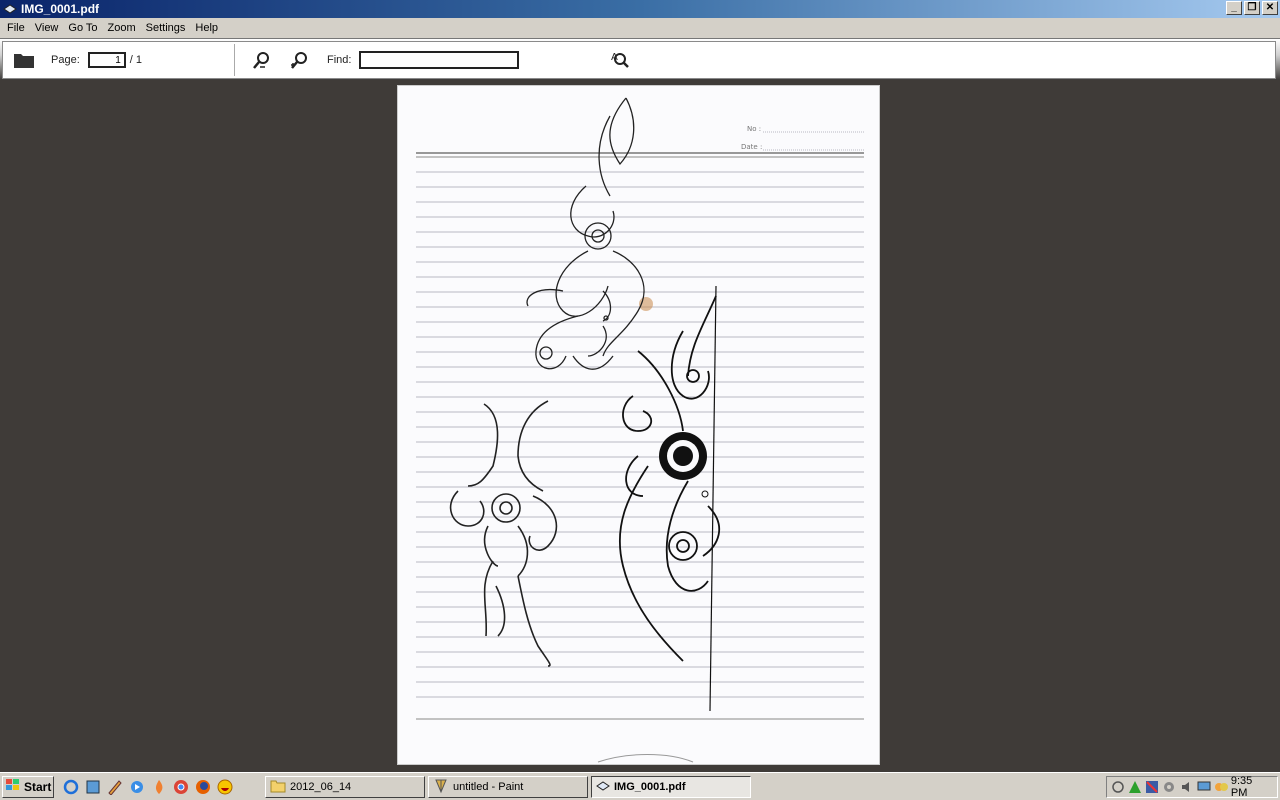  What do you see at coordinates (82, 28) in the screenshot?
I see `menu-goto: Go To` at bounding box center [82, 28].